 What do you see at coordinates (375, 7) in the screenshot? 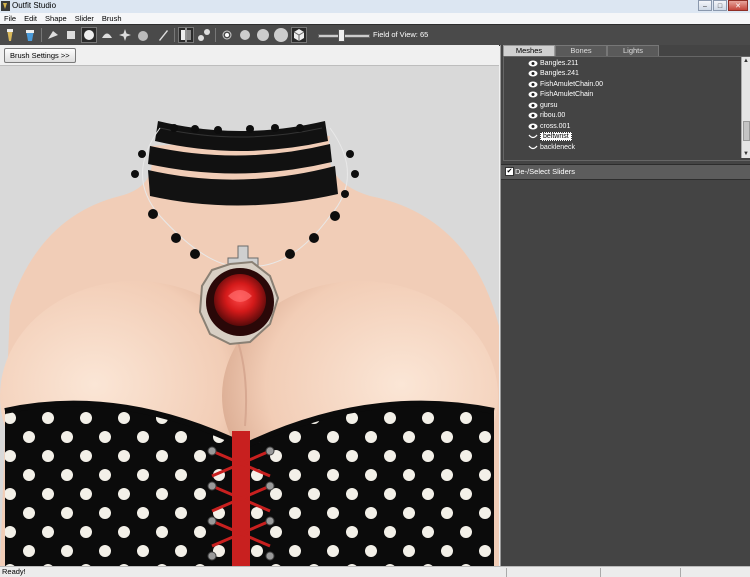
I see `title-bar: Outfit Studio – □ ✕` at bounding box center [375, 7].